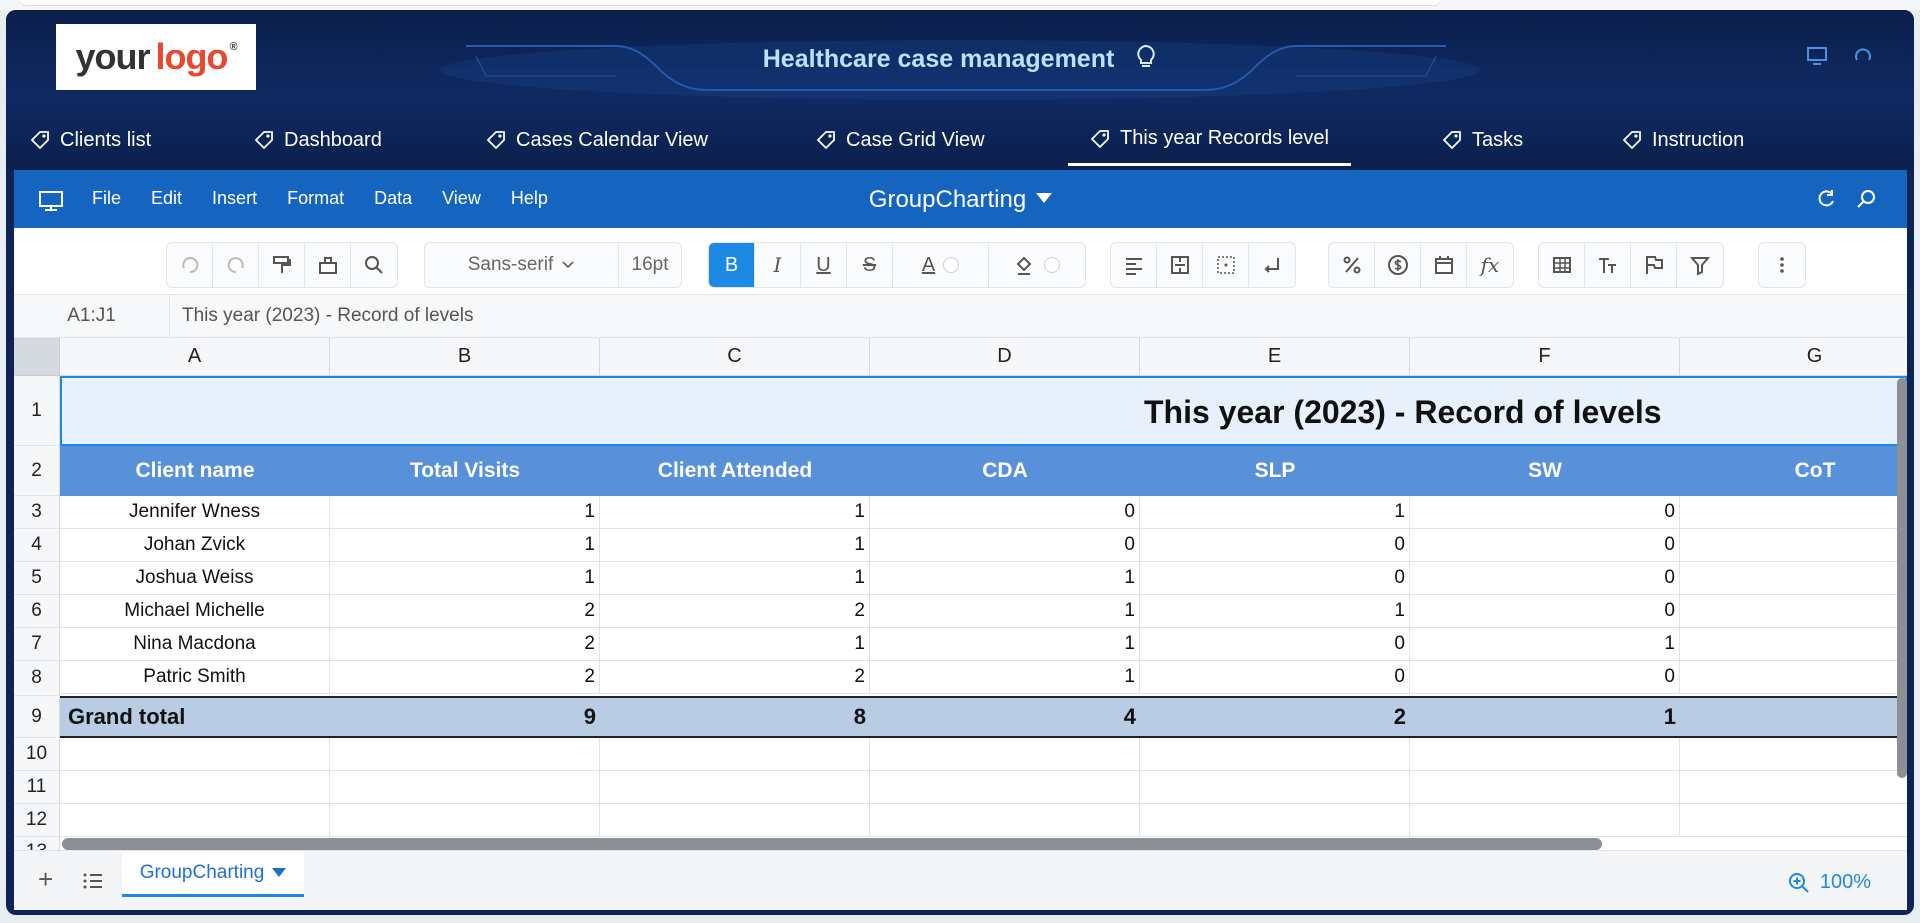 Image resolution: width=1920 pixels, height=923 pixels. What do you see at coordinates (195, 611) in the screenshot?
I see `table-cell: Michael Michelle` at bounding box center [195, 611].